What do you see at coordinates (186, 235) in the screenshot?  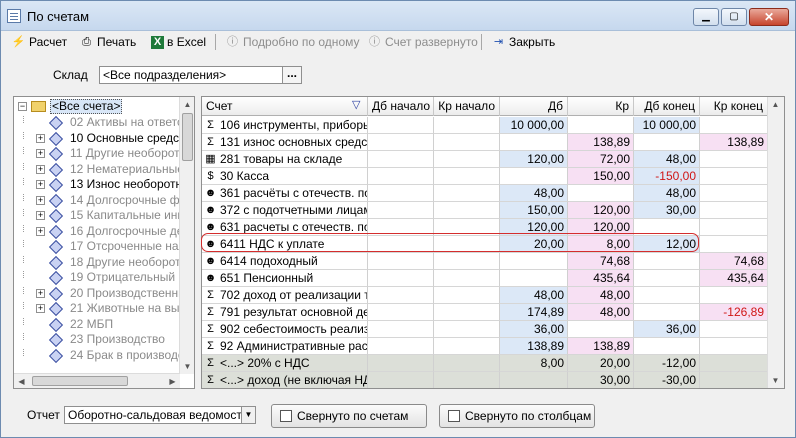 I see `tree-vertical-scrollbar: ▲ ▼` at bounding box center [186, 235].